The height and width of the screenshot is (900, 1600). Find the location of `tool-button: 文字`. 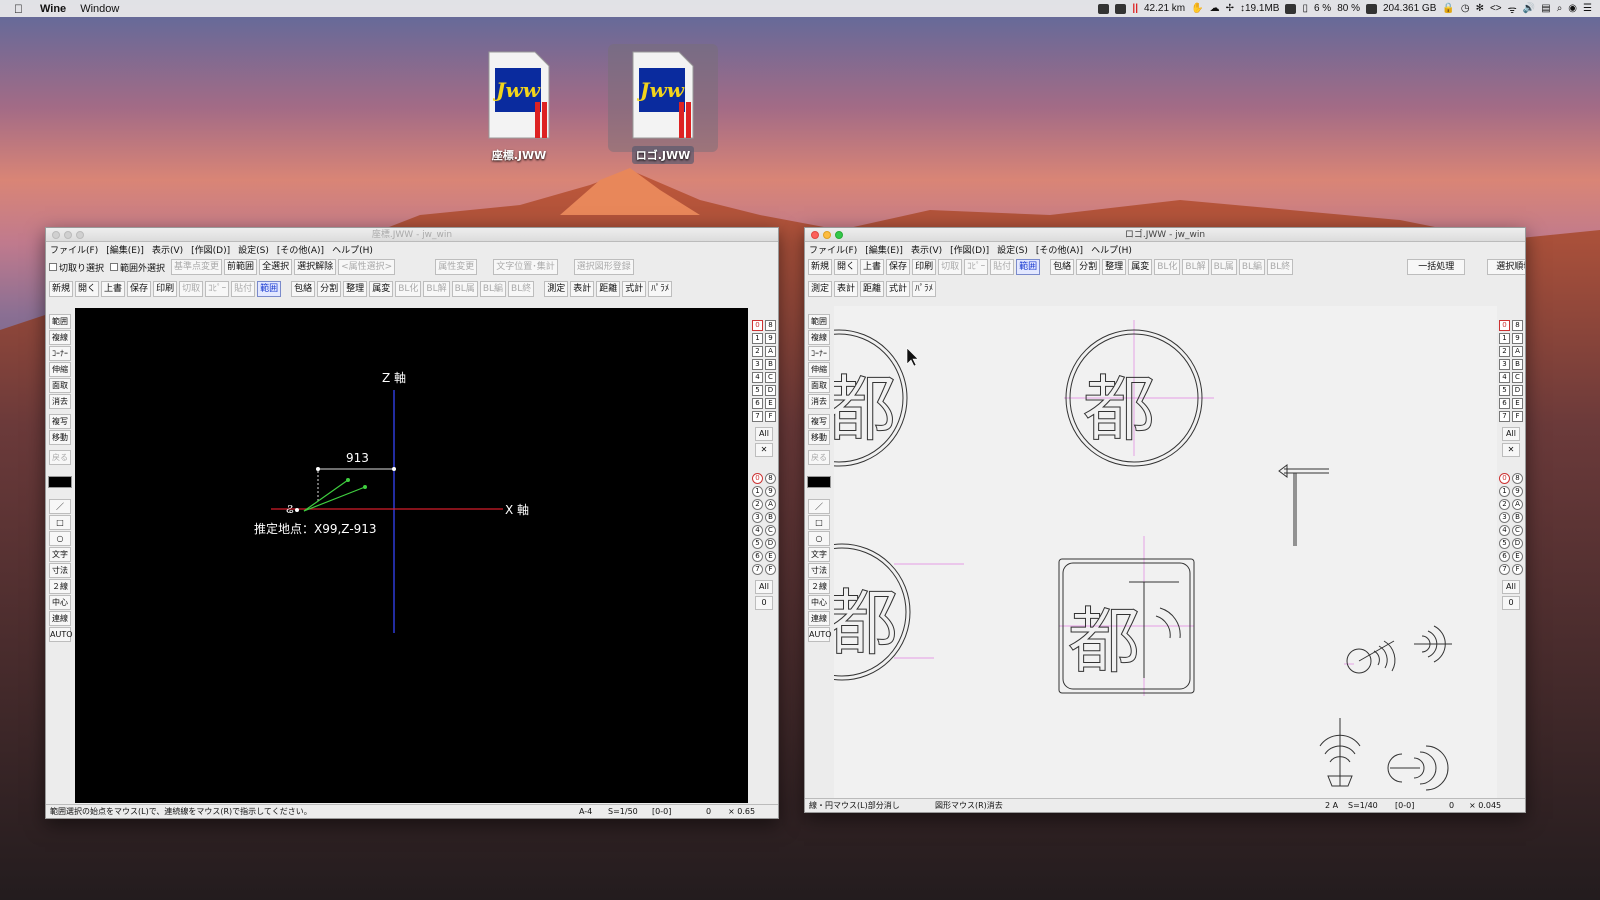

tool-button: 文字 is located at coordinates (60, 554).